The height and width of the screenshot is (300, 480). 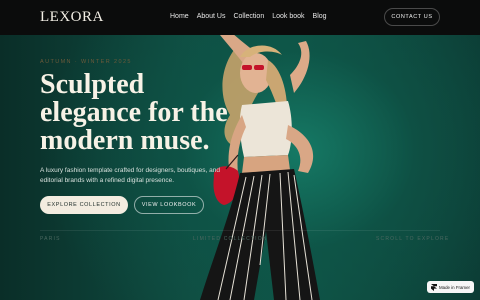 What do you see at coordinates (72, 17) in the screenshot?
I see `brand-logo: LEXORA` at bounding box center [72, 17].